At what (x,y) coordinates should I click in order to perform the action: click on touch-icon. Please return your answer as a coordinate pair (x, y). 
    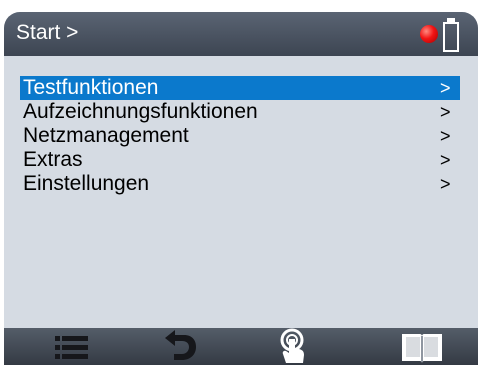
    Looking at the image, I should click on (292, 346).